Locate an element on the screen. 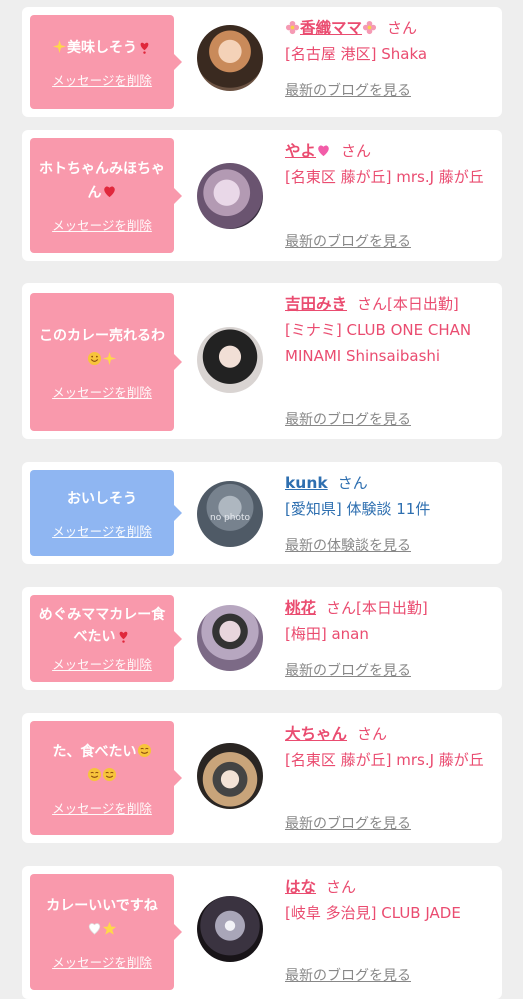 The image size is (523, 999). user-name-link: はな is located at coordinates (300, 887).